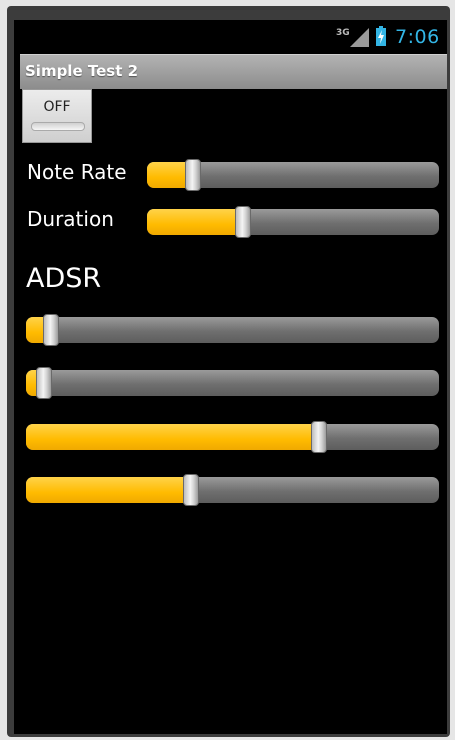 The image size is (455, 740). I want to click on battery-charging-icon, so click(381, 36).